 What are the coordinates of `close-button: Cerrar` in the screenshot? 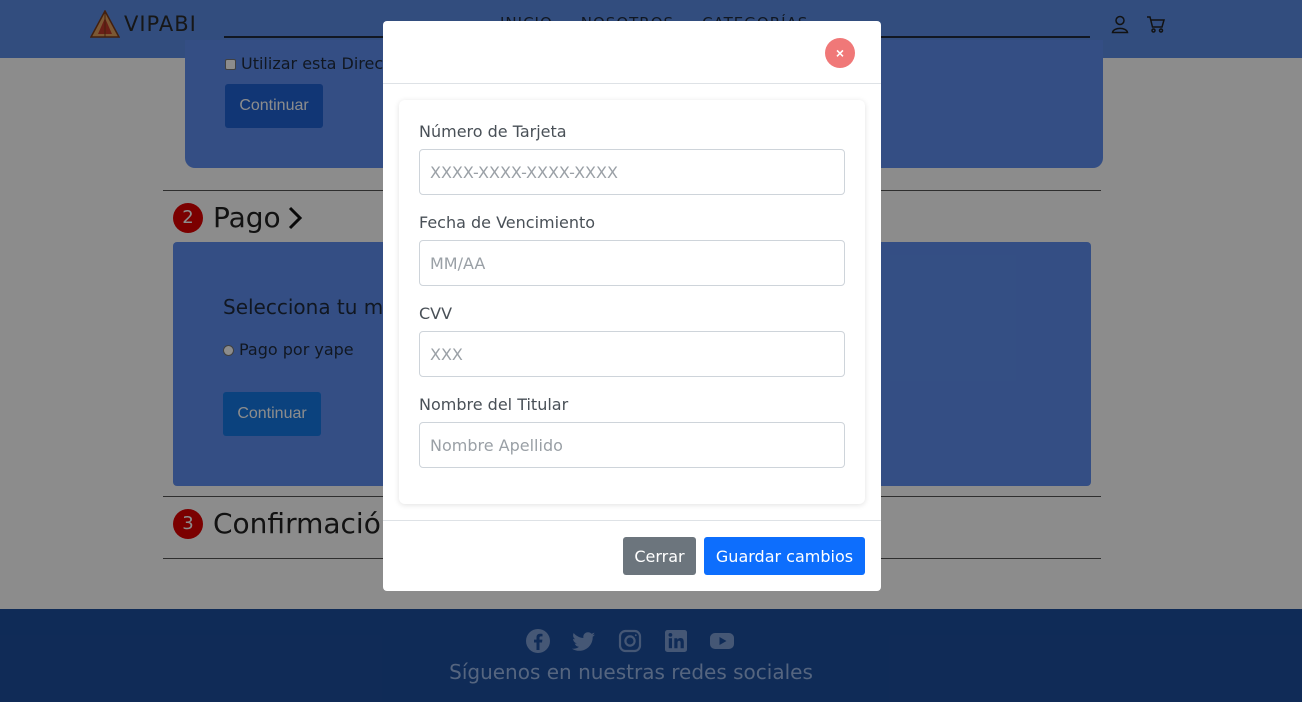 It's located at (659, 556).